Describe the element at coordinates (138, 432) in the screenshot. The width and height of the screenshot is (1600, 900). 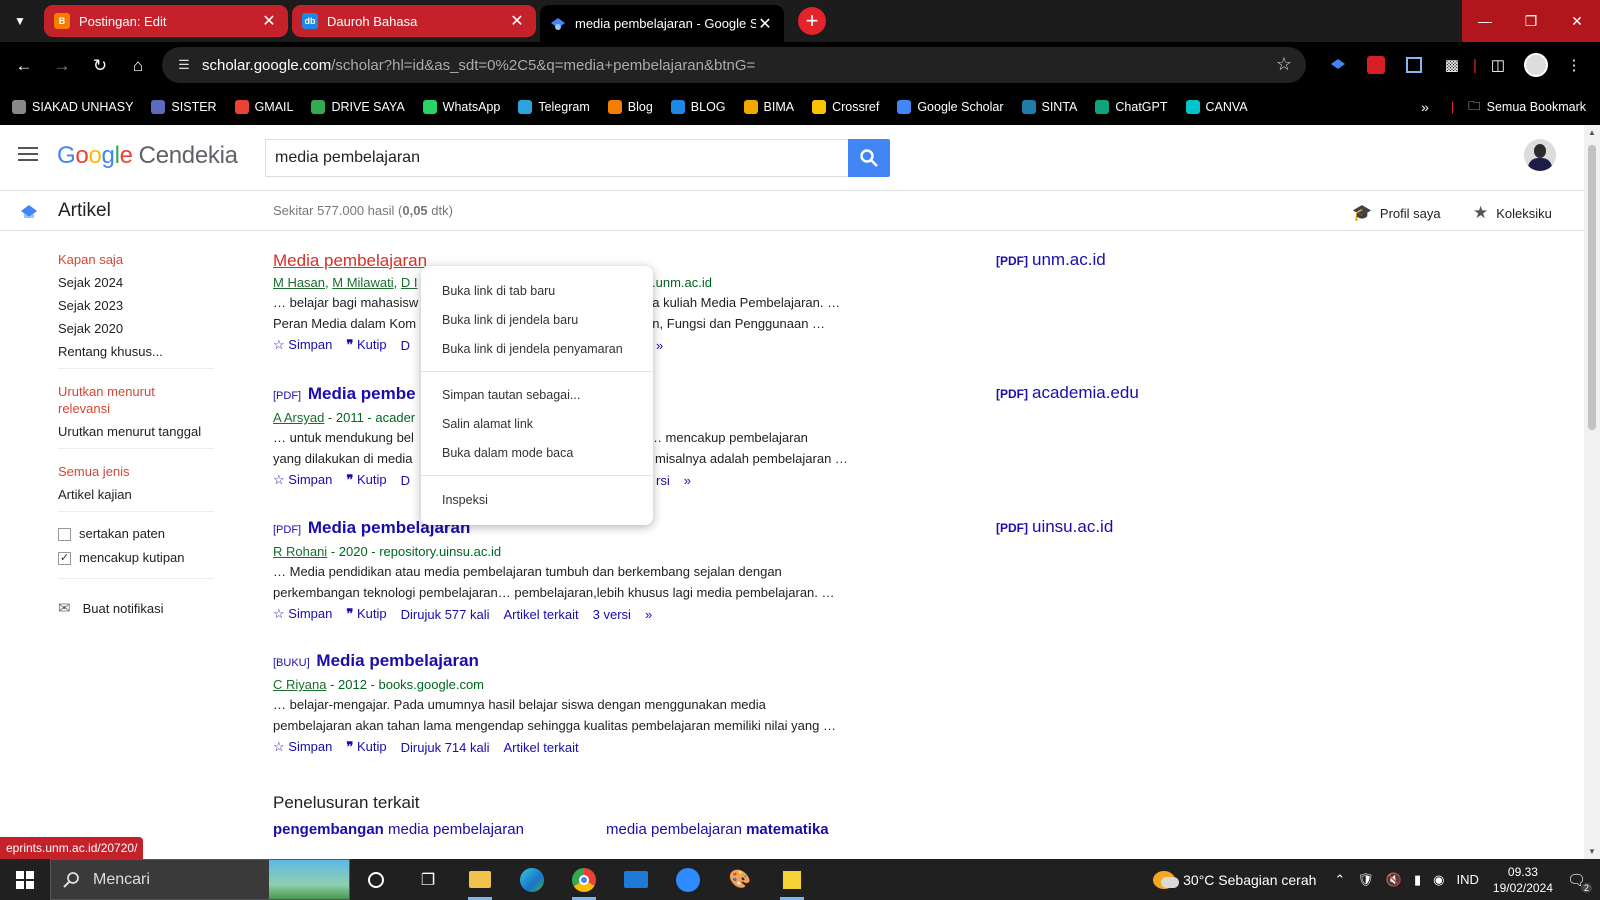
I see `sort-date: Urutkan menurut tanggal` at that location.